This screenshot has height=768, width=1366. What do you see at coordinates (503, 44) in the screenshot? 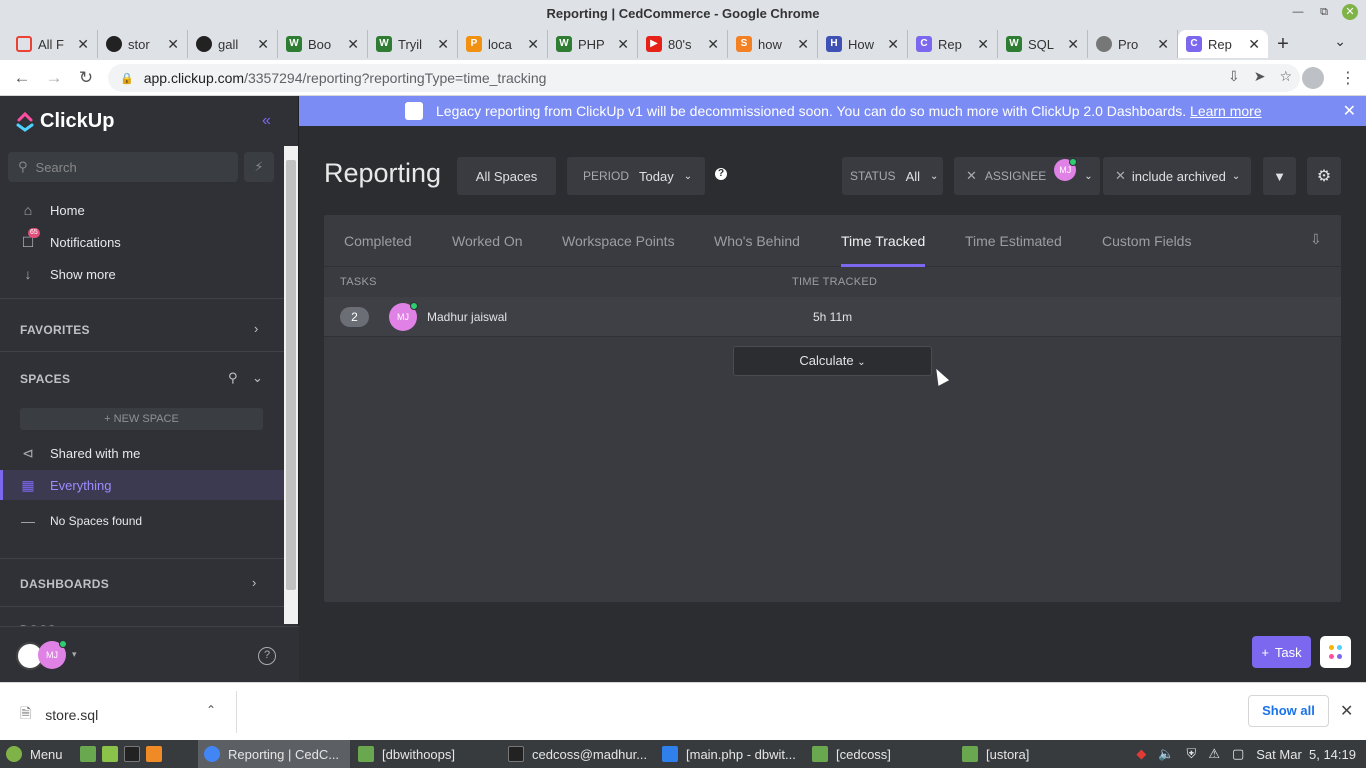
I see `browser-tab: Ploca ✕` at bounding box center [503, 44].